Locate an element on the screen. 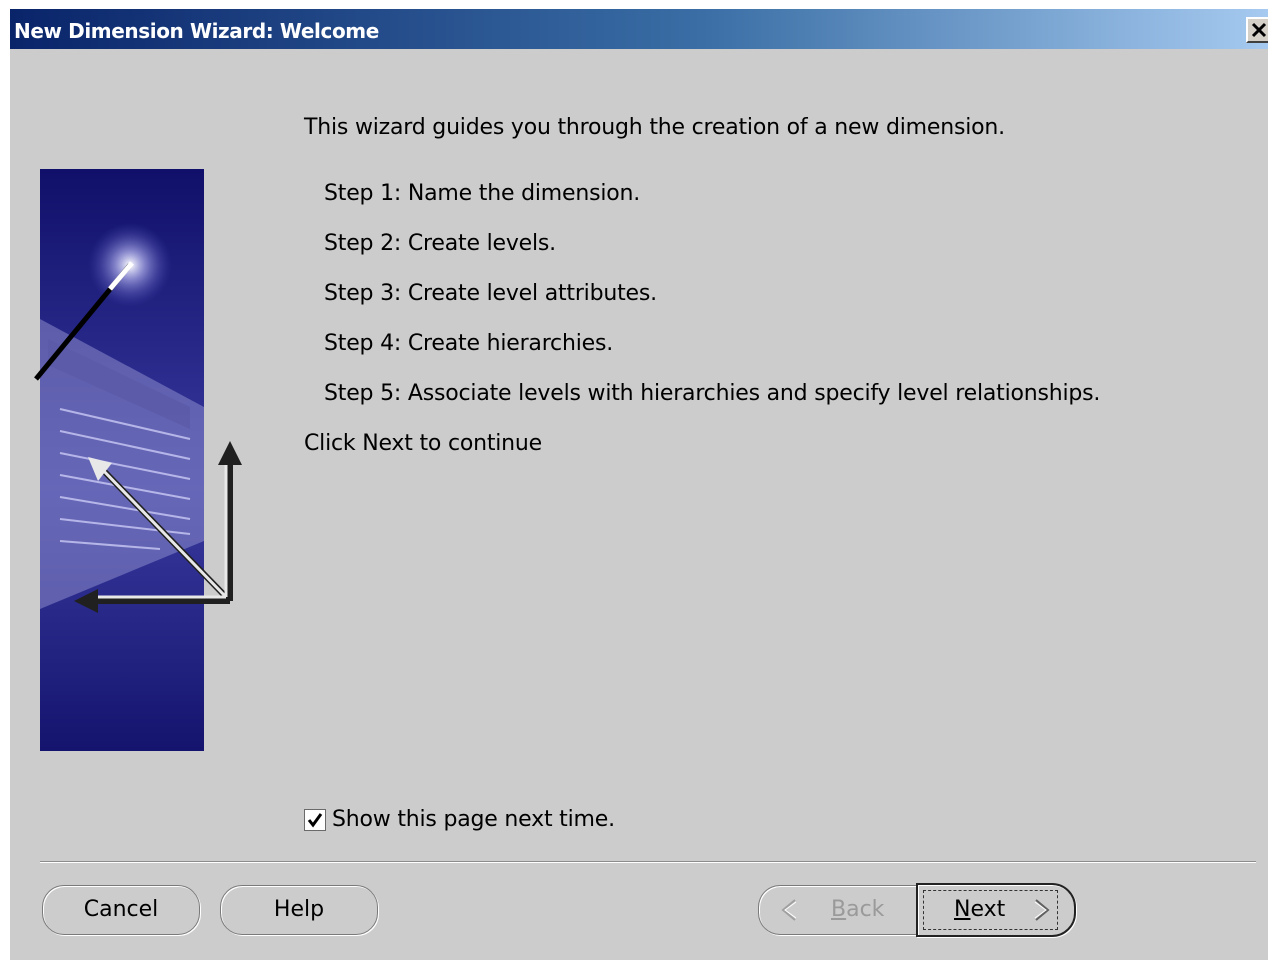  back-label: Back is located at coordinates (857, 910).